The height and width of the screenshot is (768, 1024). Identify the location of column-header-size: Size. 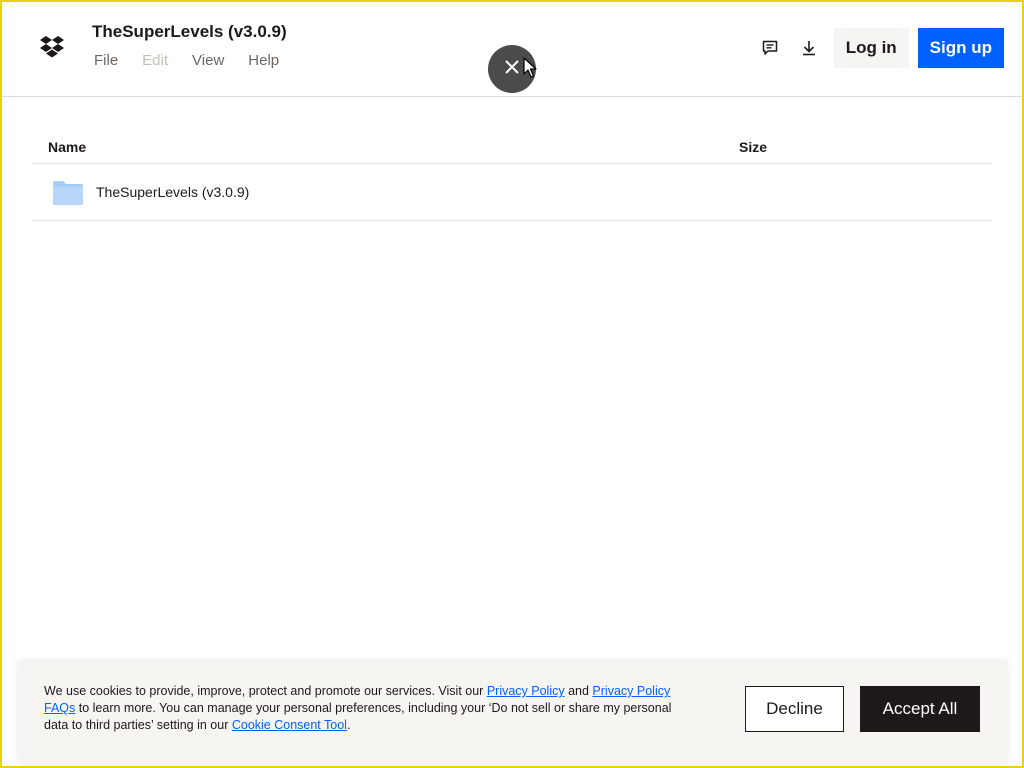
(753, 147).